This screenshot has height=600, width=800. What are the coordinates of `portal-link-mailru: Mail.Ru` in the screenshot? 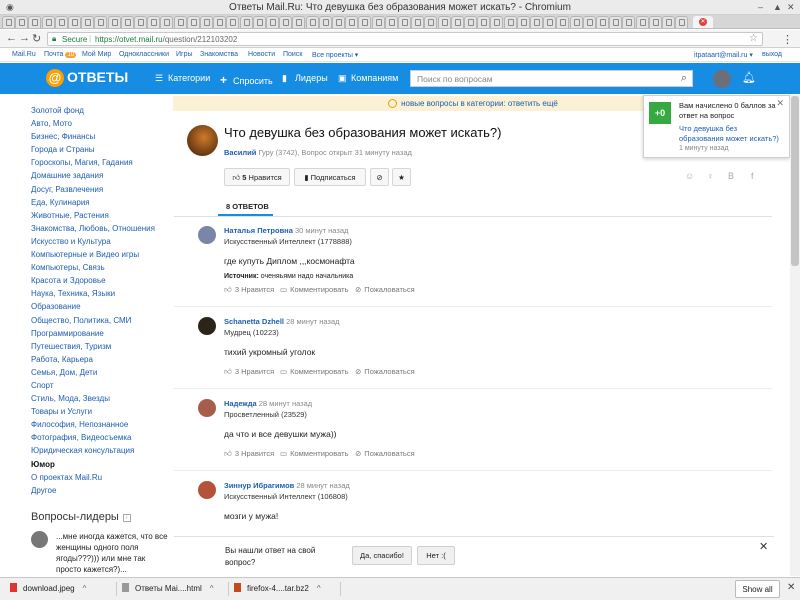 It's located at (24, 54).